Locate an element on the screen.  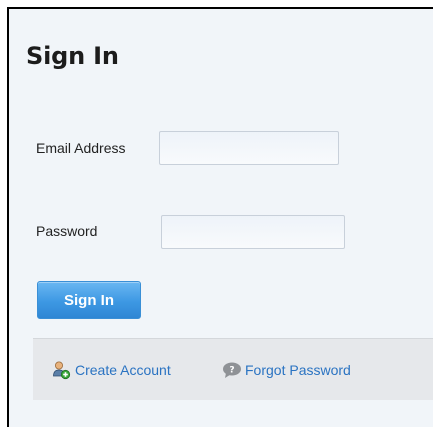
create-account-link: Create Account is located at coordinates (111, 370).